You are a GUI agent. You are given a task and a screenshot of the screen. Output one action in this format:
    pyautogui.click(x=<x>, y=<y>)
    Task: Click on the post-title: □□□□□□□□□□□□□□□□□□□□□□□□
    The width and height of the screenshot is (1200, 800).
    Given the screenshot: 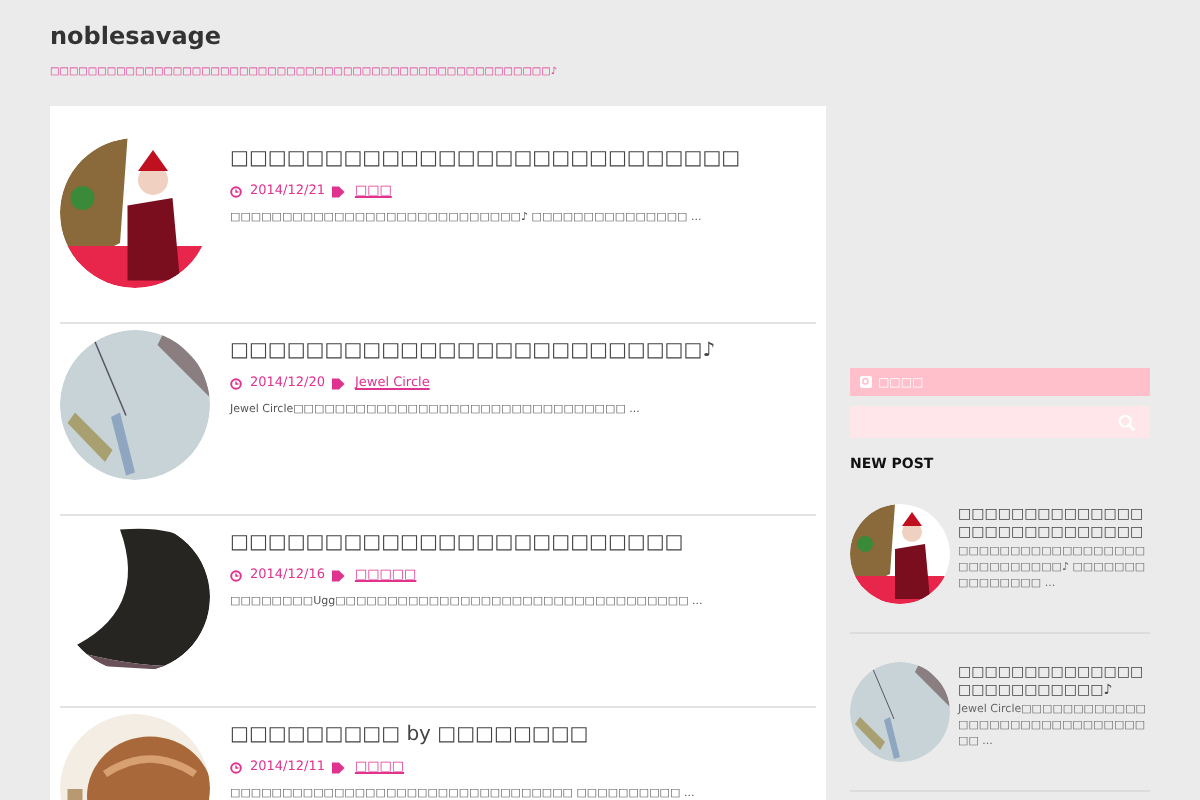 What is the action you would take?
    pyautogui.click(x=457, y=544)
    